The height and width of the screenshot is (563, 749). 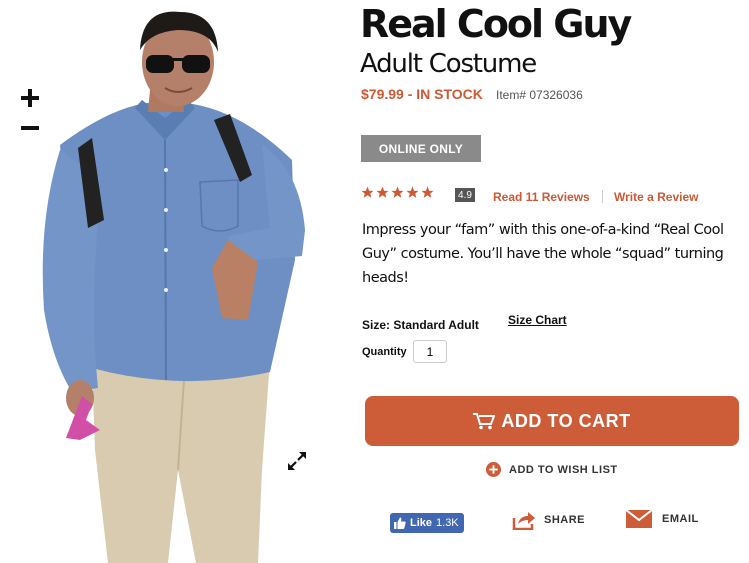 What do you see at coordinates (541, 197) in the screenshot?
I see `read-reviews-link: Read 11 Reviews` at bounding box center [541, 197].